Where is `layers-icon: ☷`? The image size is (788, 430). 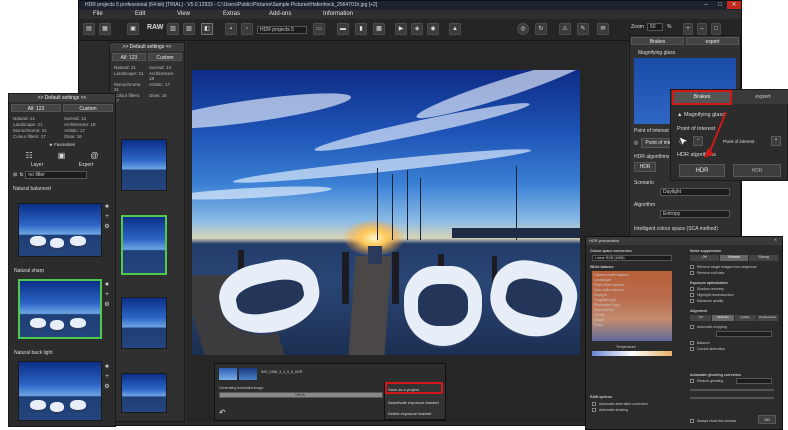 layers-icon: ☷ is located at coordinates (29, 155).